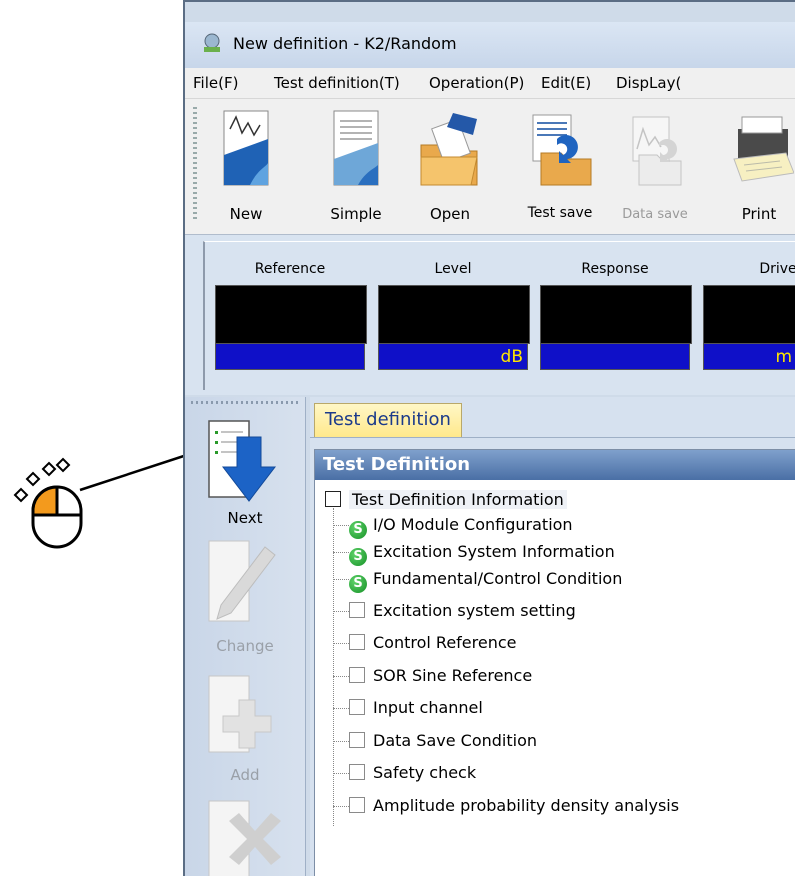  I want to click on level-meter-label: Level, so click(453, 269).